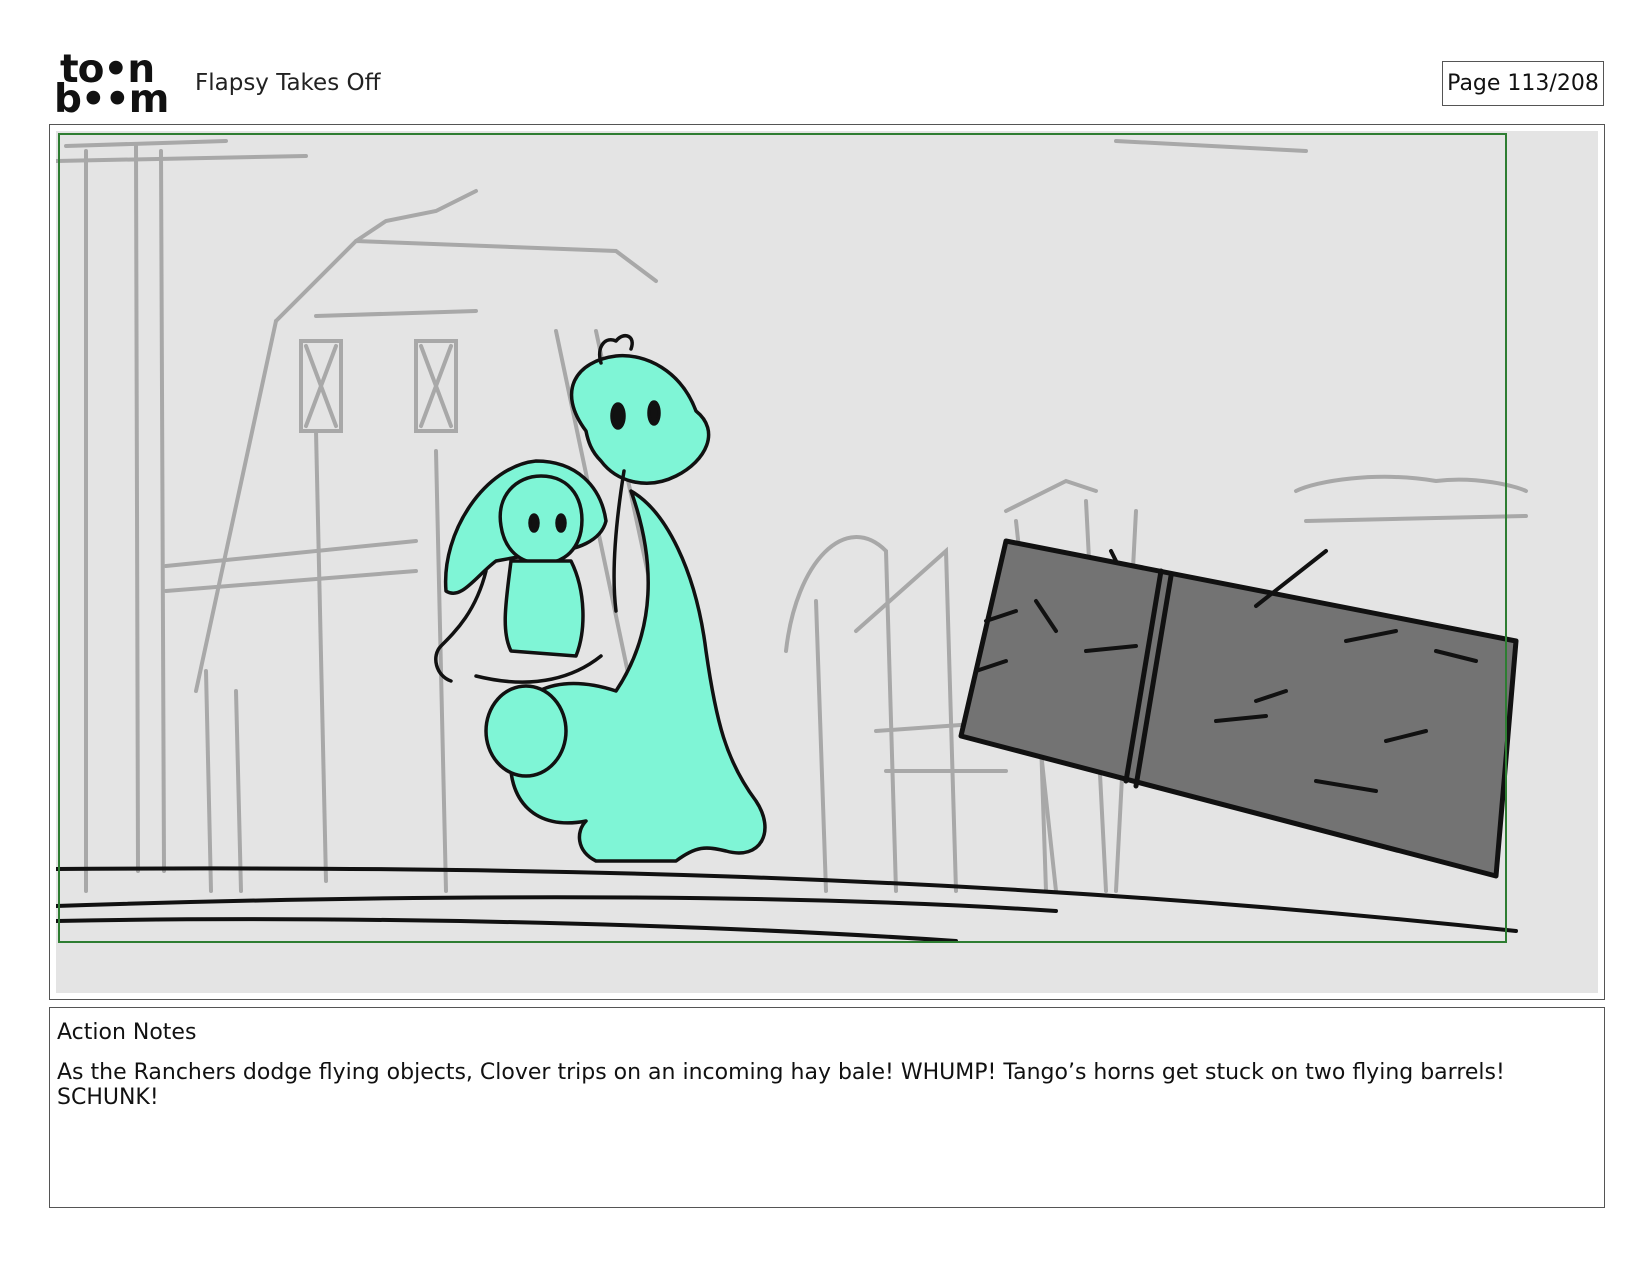  What do you see at coordinates (541, 520) in the screenshot?
I see `rider-face` at bounding box center [541, 520].